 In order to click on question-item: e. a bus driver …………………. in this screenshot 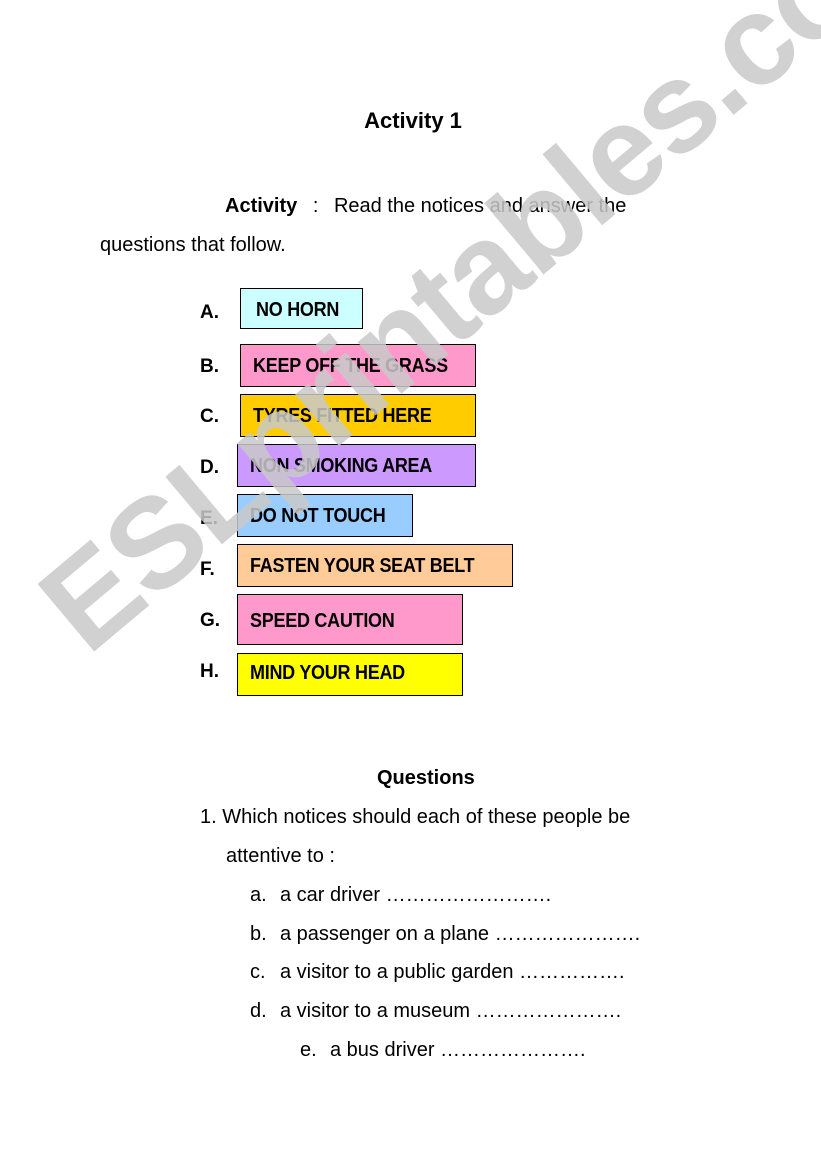, I will do `click(443, 1050)`.